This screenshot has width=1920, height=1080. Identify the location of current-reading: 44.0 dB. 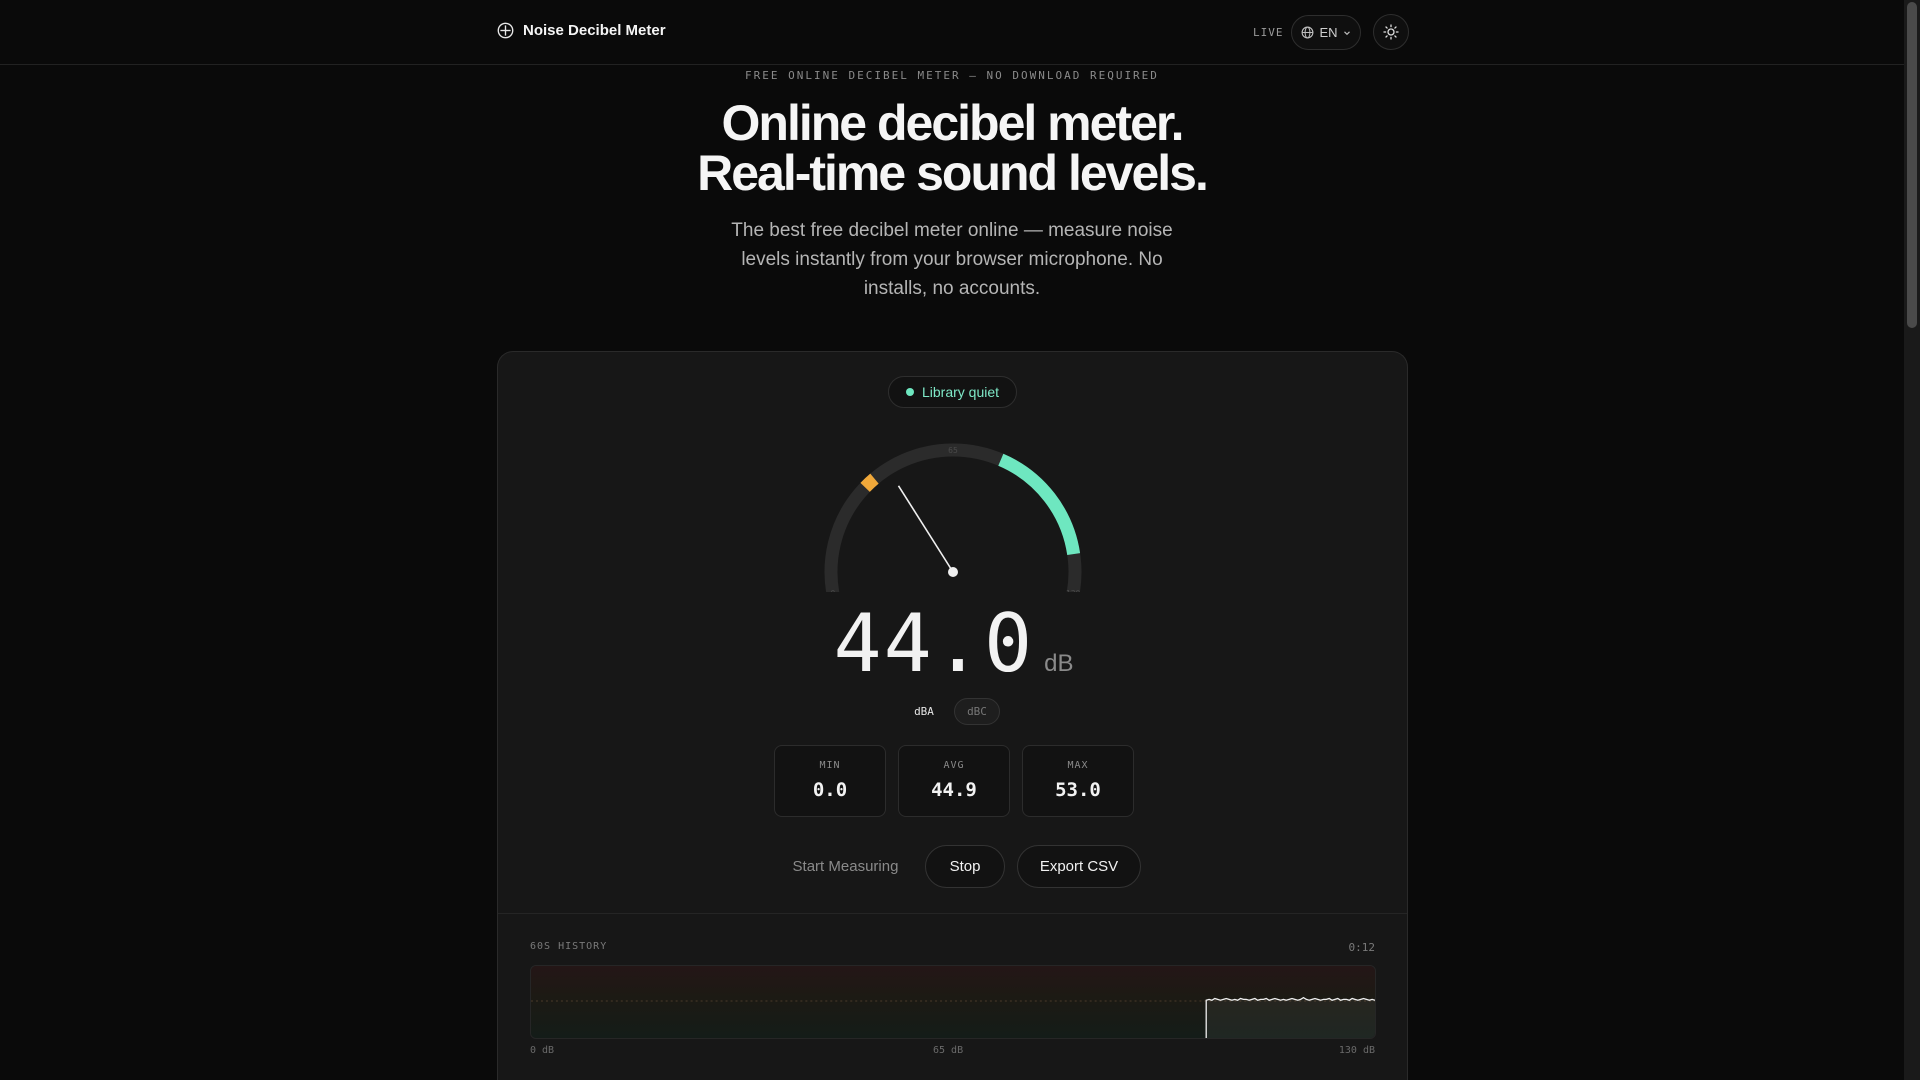
(952, 643).